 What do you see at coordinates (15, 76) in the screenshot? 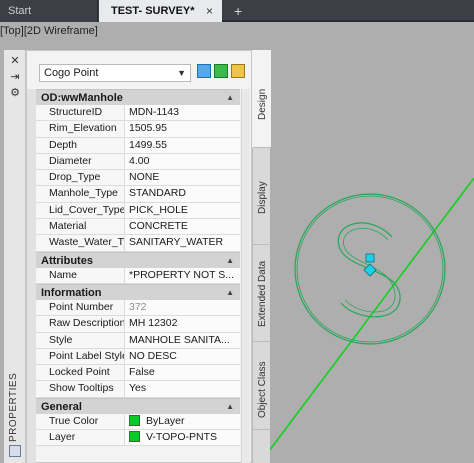
I see `auto-hide-icon: ⇥` at bounding box center [15, 76].